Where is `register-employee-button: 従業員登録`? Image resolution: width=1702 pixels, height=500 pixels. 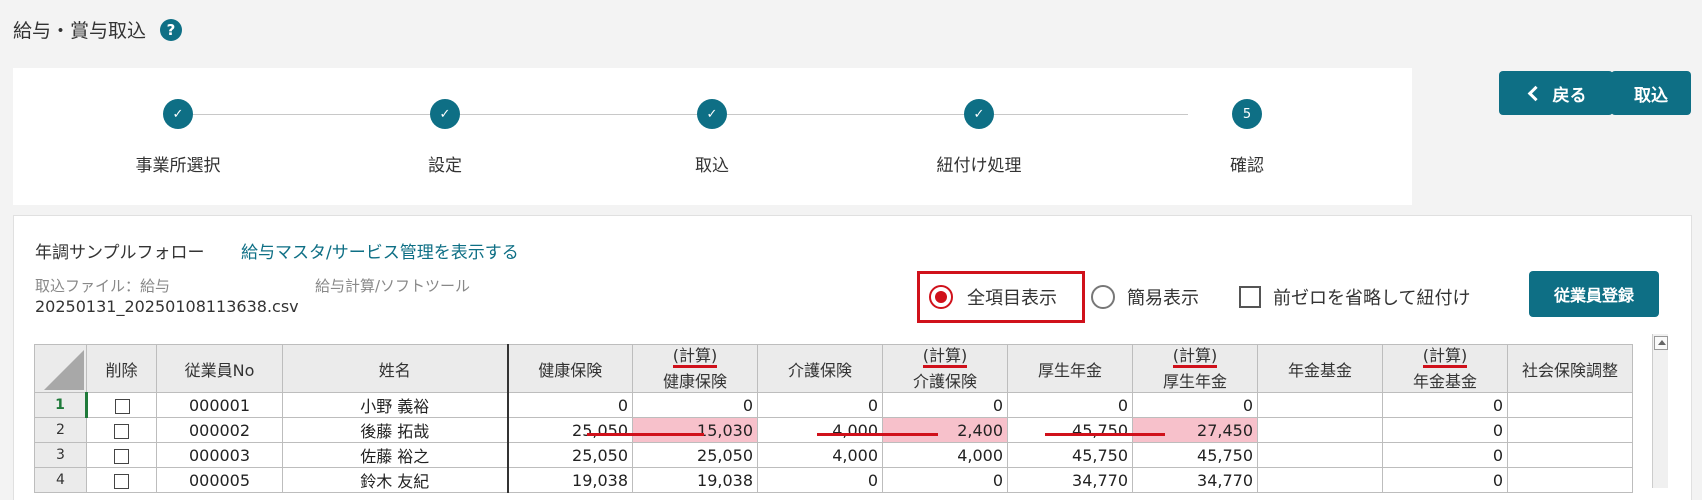 register-employee-button: 従業員登録 is located at coordinates (1594, 294).